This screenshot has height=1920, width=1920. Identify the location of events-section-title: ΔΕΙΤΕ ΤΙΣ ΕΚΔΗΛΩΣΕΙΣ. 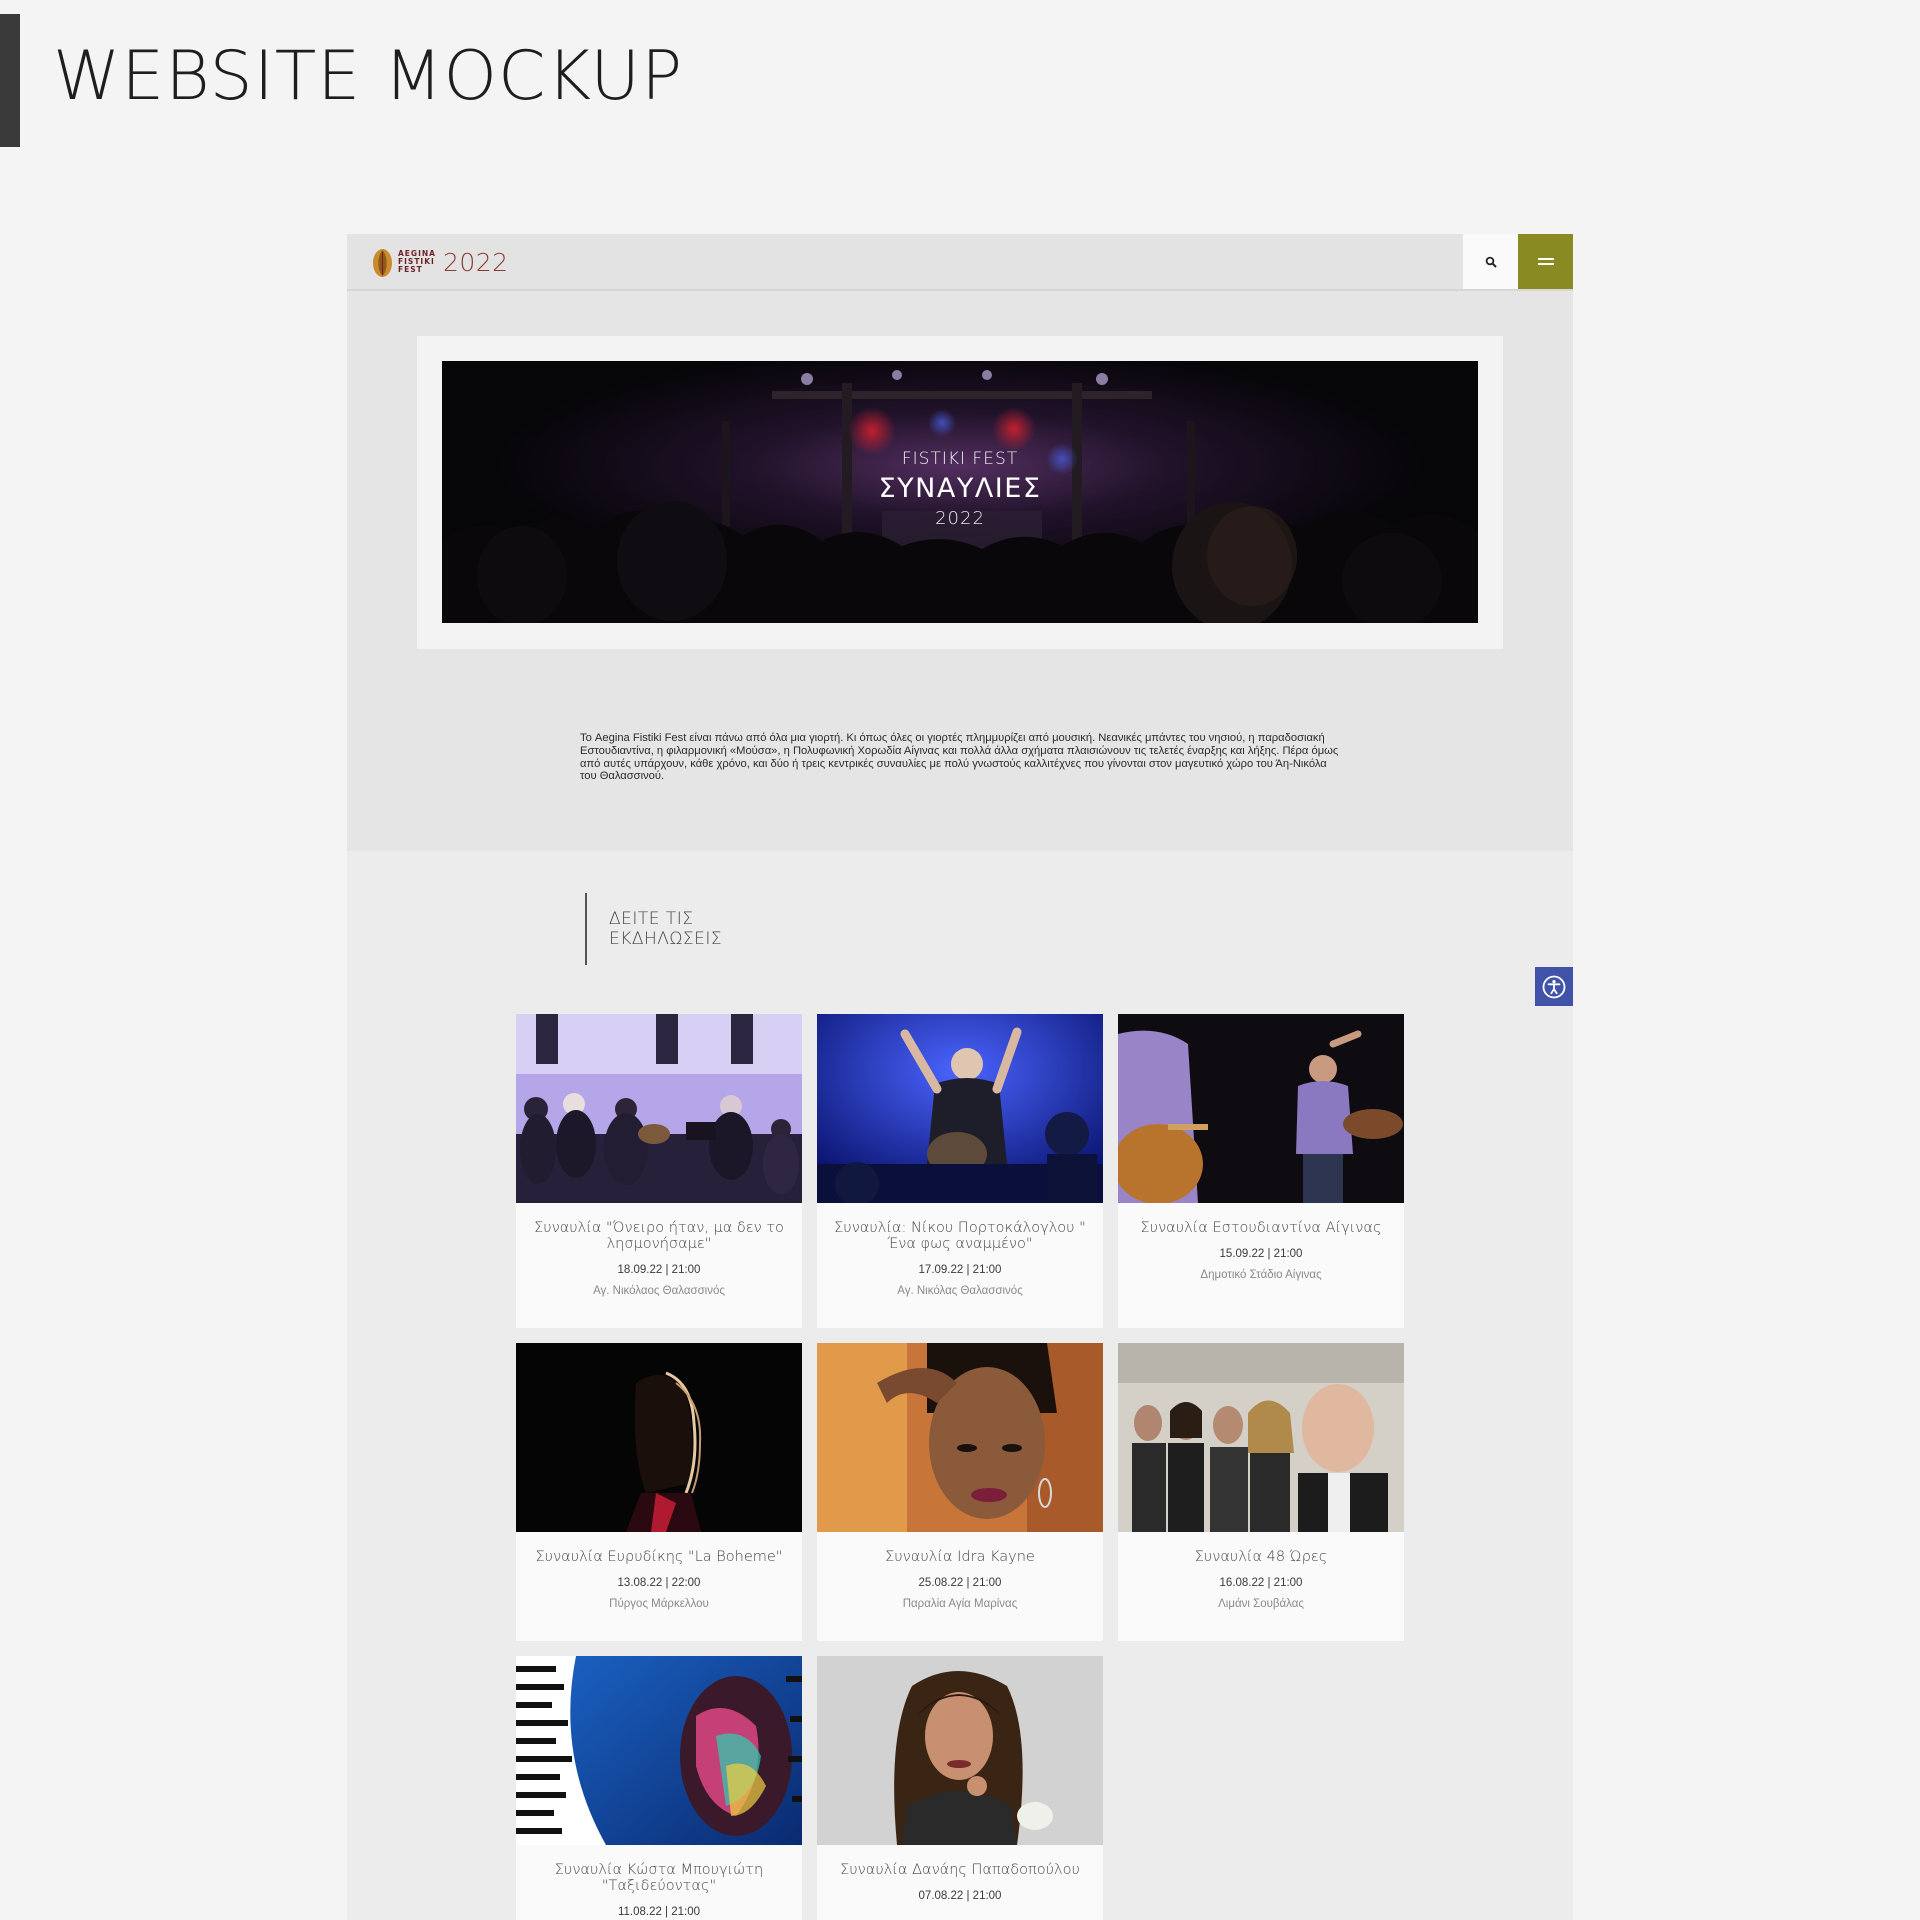
(653, 929).